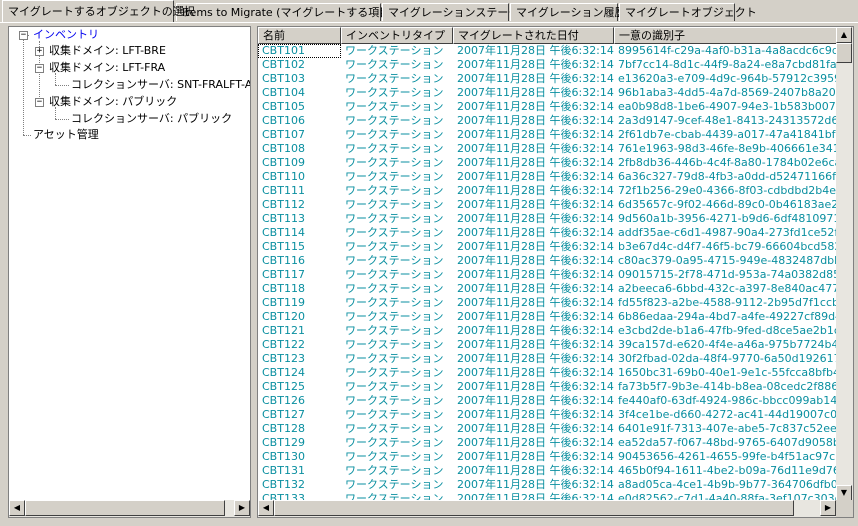  I want to click on column-header-name: 名前, so click(299, 35).